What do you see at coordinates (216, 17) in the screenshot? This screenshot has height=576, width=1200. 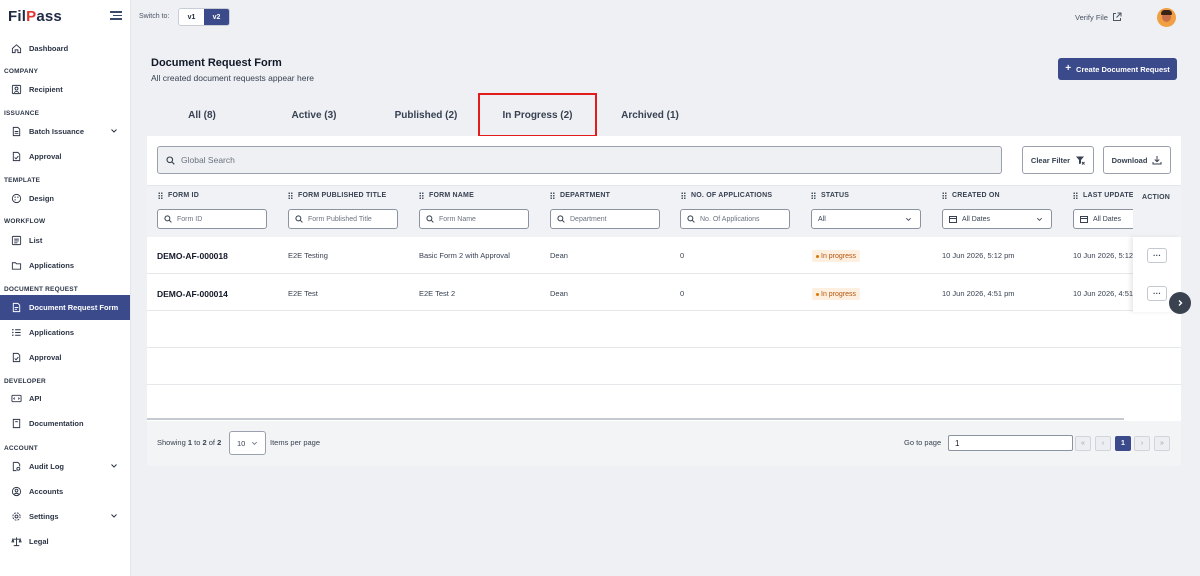 I see `version-v2-button: v2` at bounding box center [216, 17].